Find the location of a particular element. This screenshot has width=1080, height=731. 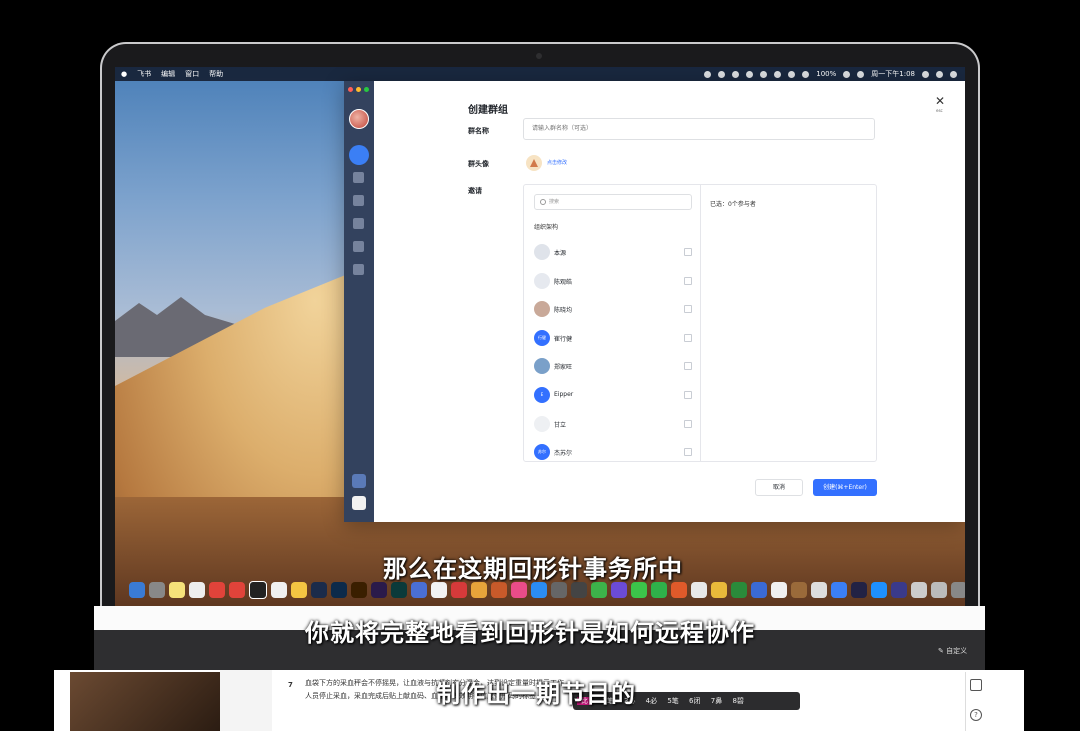

ime-candidate: 4必 is located at coordinates (651, 701).